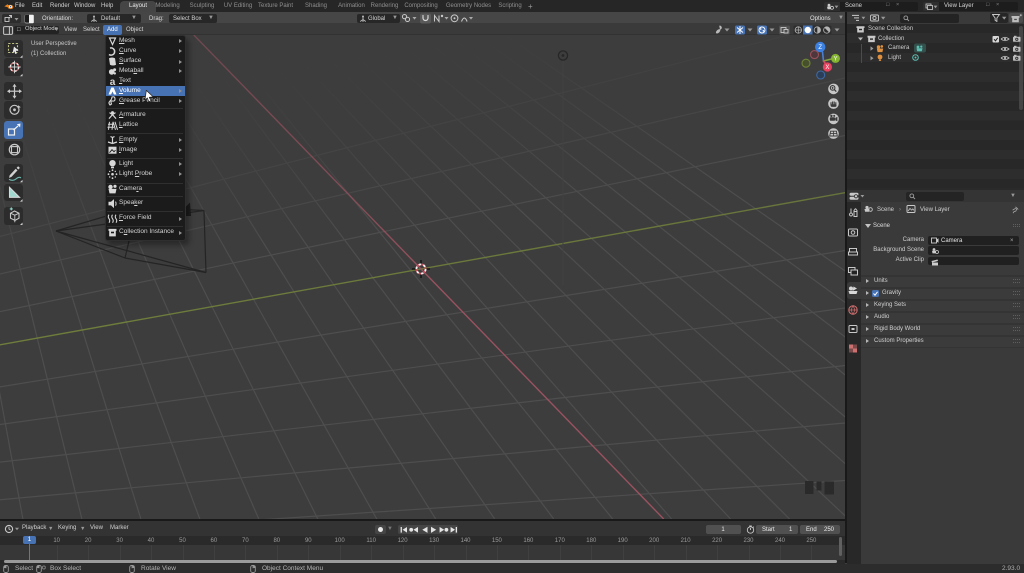  Describe the element at coordinates (827, 68) in the screenshot. I see `svg-text: X` at that location.